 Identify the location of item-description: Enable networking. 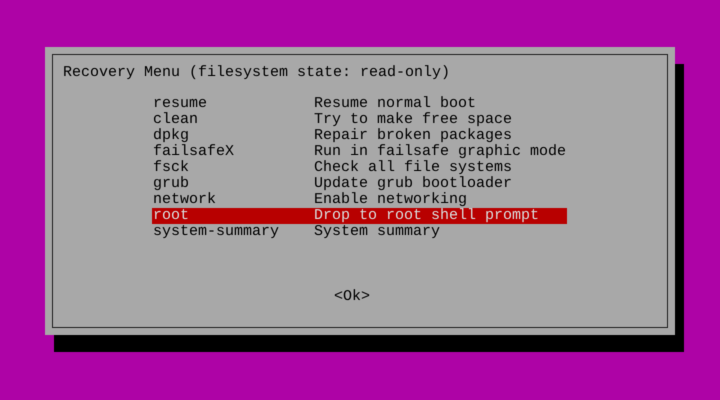
(391, 200).